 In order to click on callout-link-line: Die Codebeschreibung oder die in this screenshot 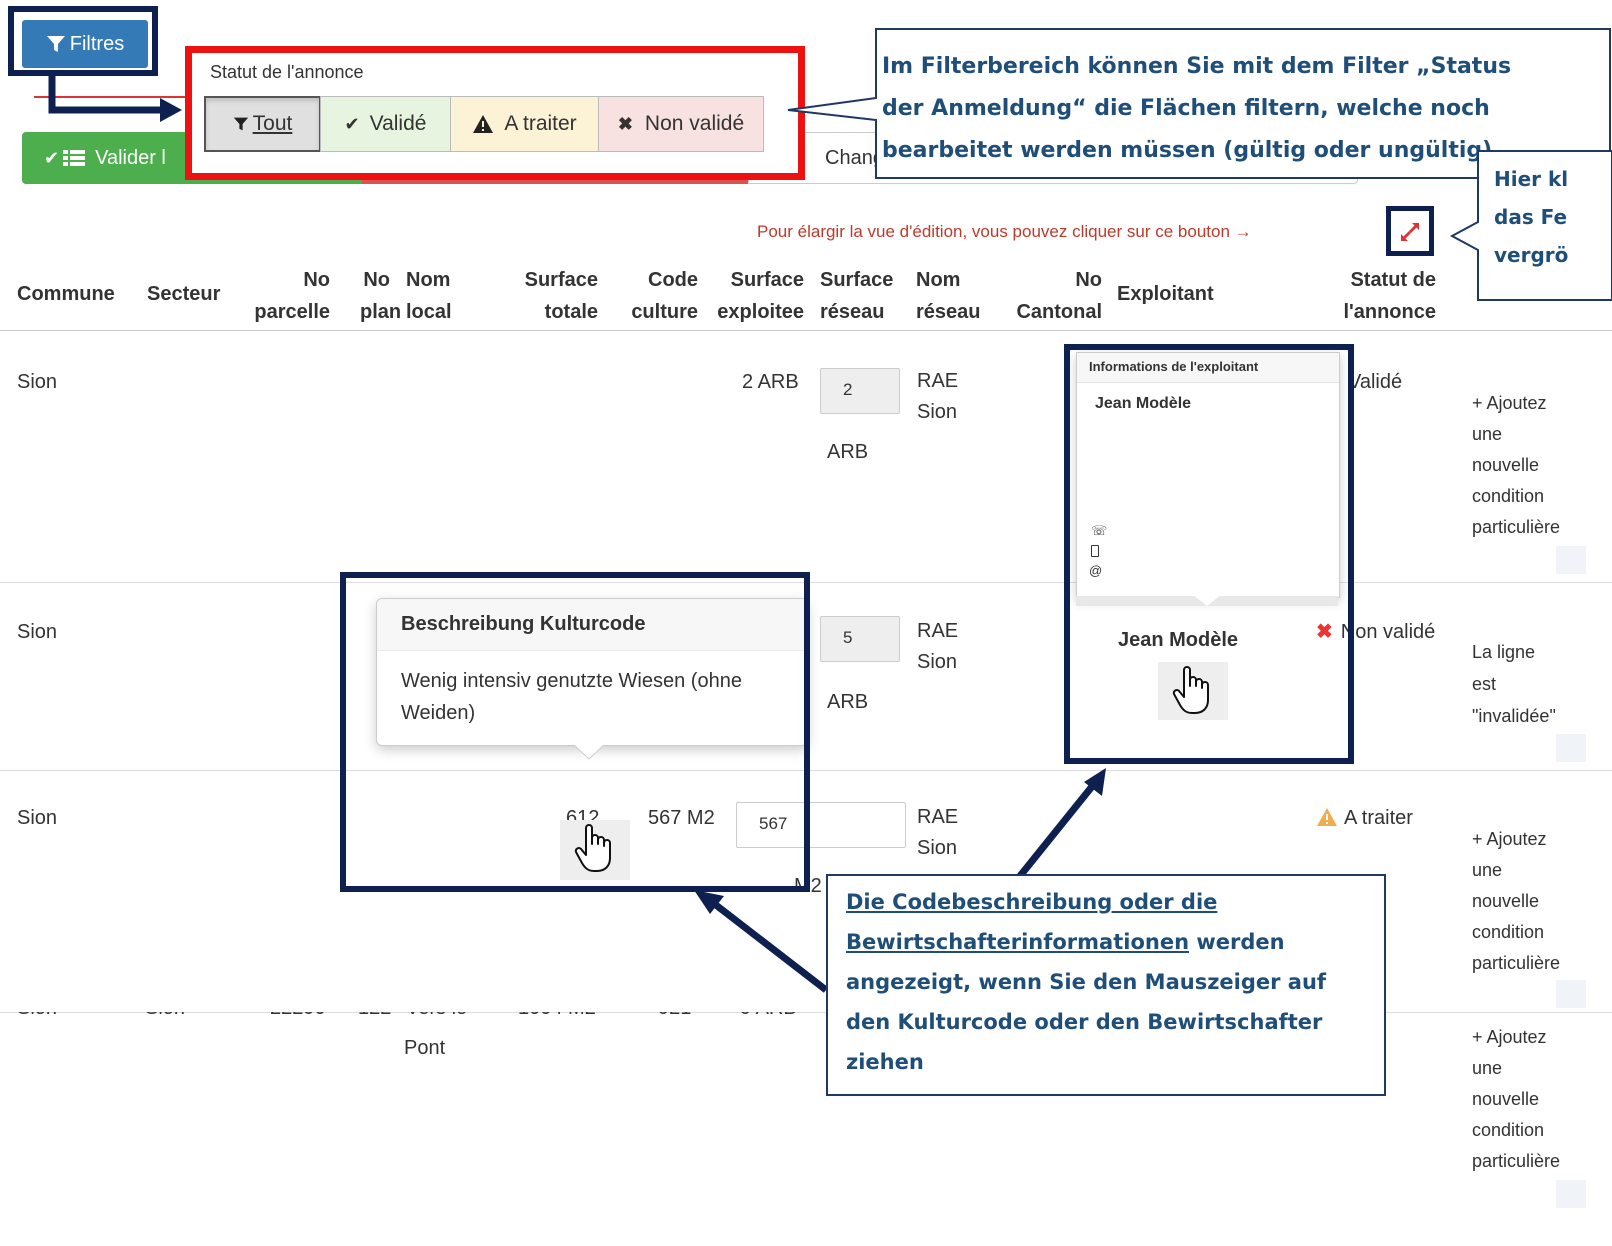, I will do `click(1032, 902)`.